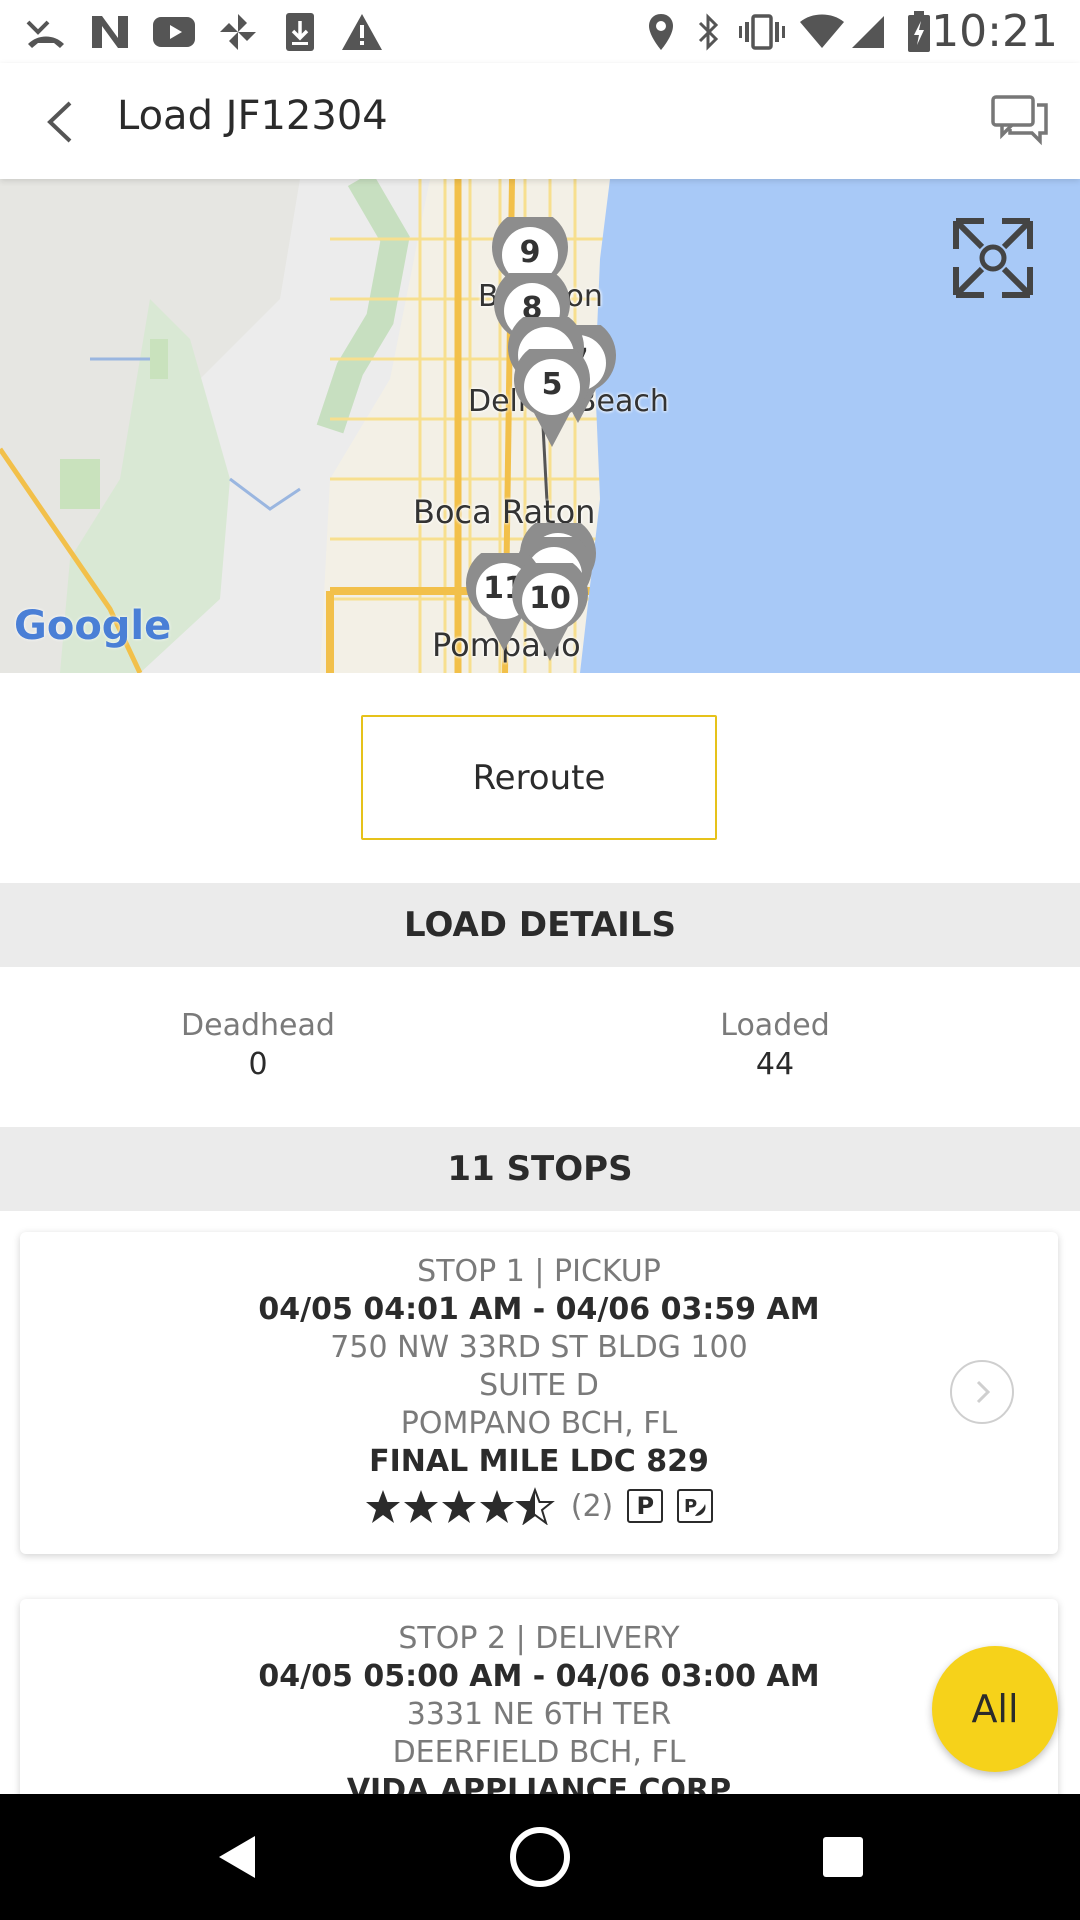 The width and height of the screenshot is (1080, 1920). What do you see at coordinates (539, 1752) in the screenshot?
I see `stop-city: DEERFIELD BCH, FL` at bounding box center [539, 1752].